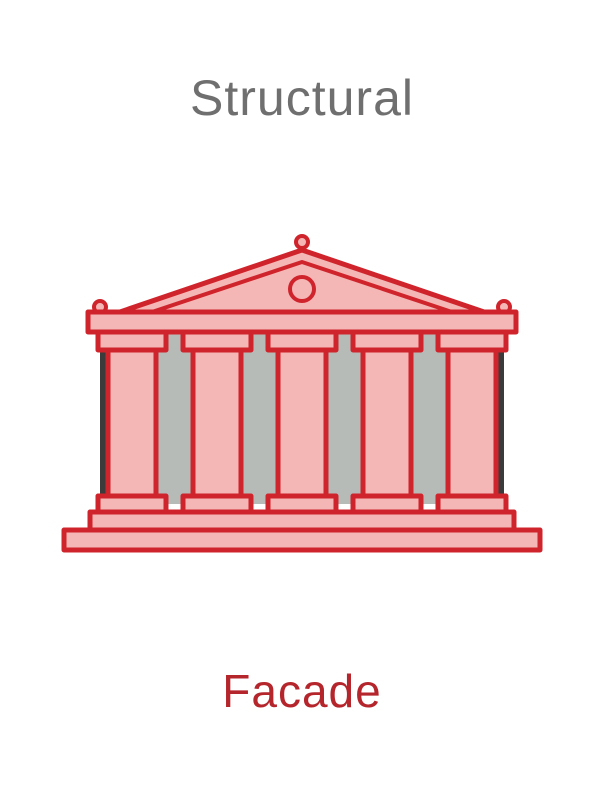  I want to click on right-wall-shadow, so click(501, 417).